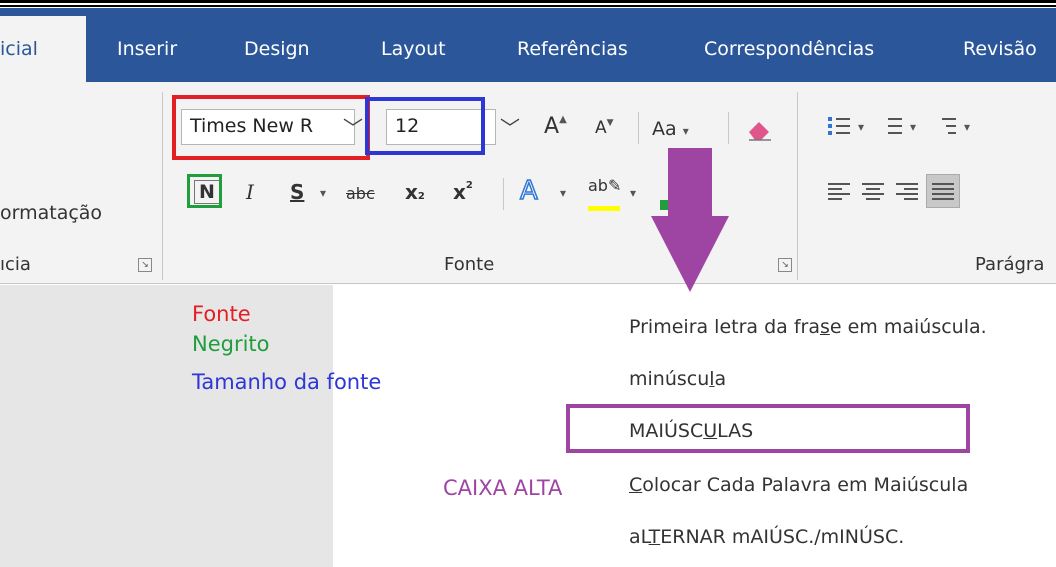 The width and height of the screenshot is (1056, 567). What do you see at coordinates (633, 193) in the screenshot?
I see `highlight-dropdown-icon: ▾` at bounding box center [633, 193].